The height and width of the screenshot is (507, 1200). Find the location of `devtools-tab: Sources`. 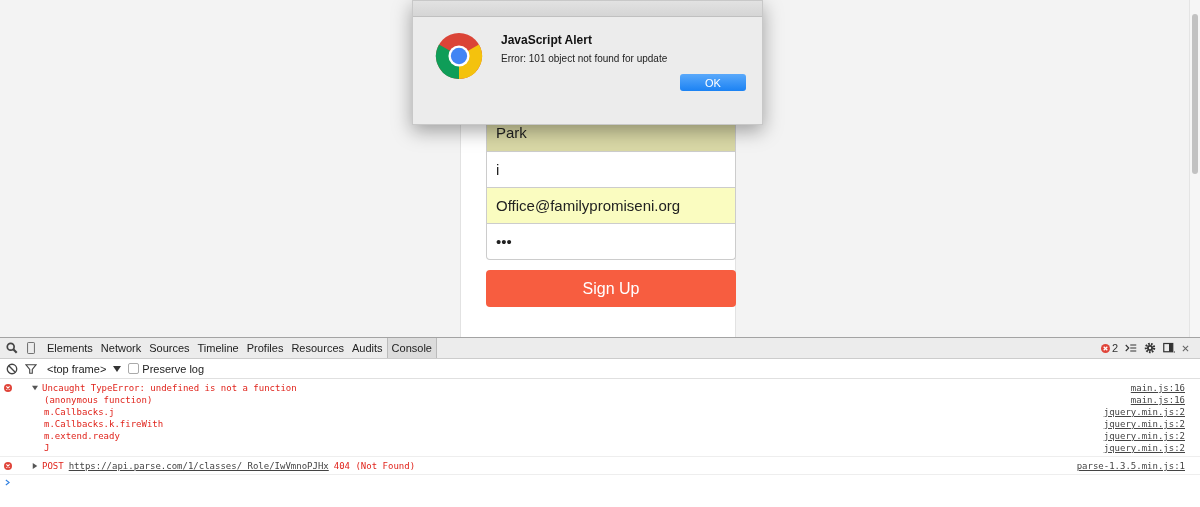

devtools-tab: Sources is located at coordinates (169, 348).